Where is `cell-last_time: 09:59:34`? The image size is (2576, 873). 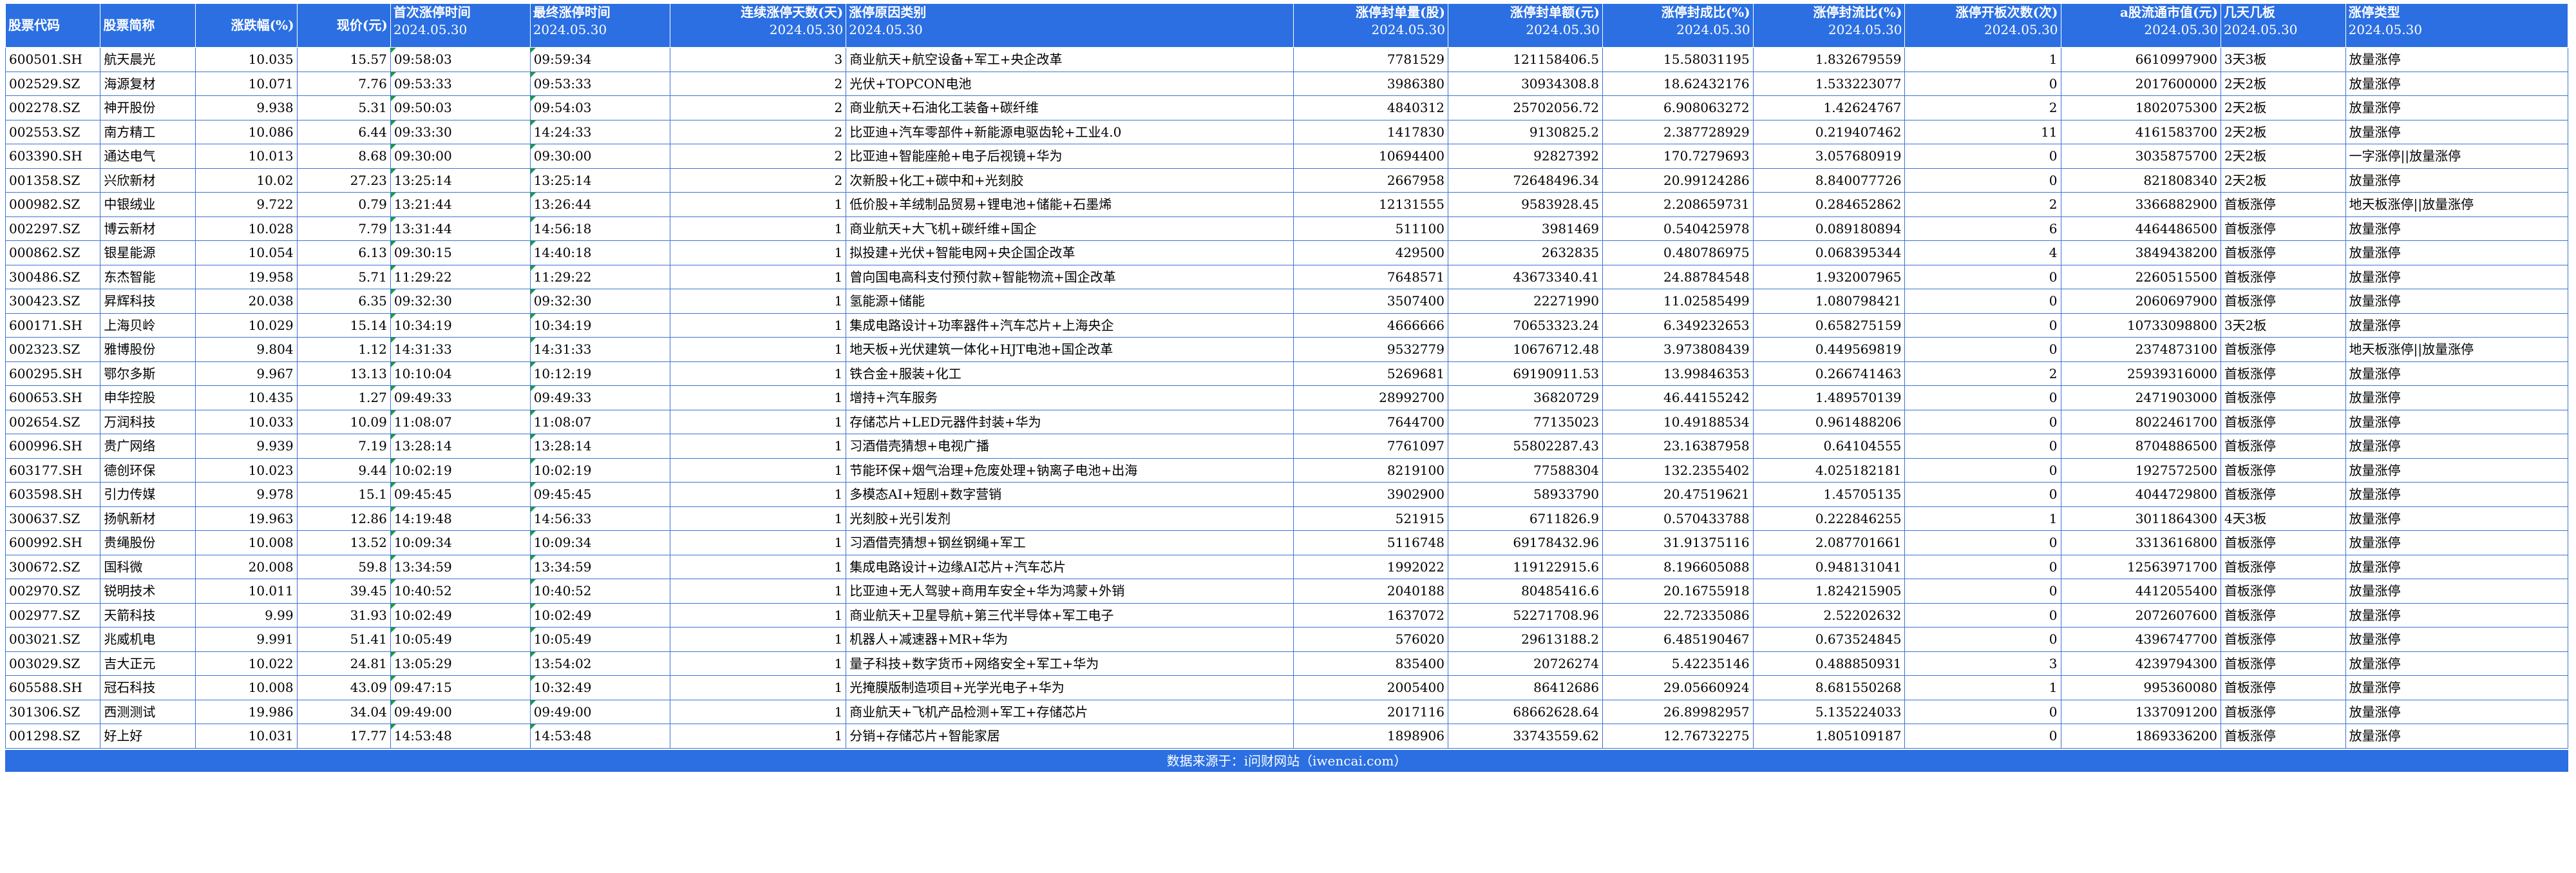 cell-last_time: 09:59:34 is located at coordinates (599, 60).